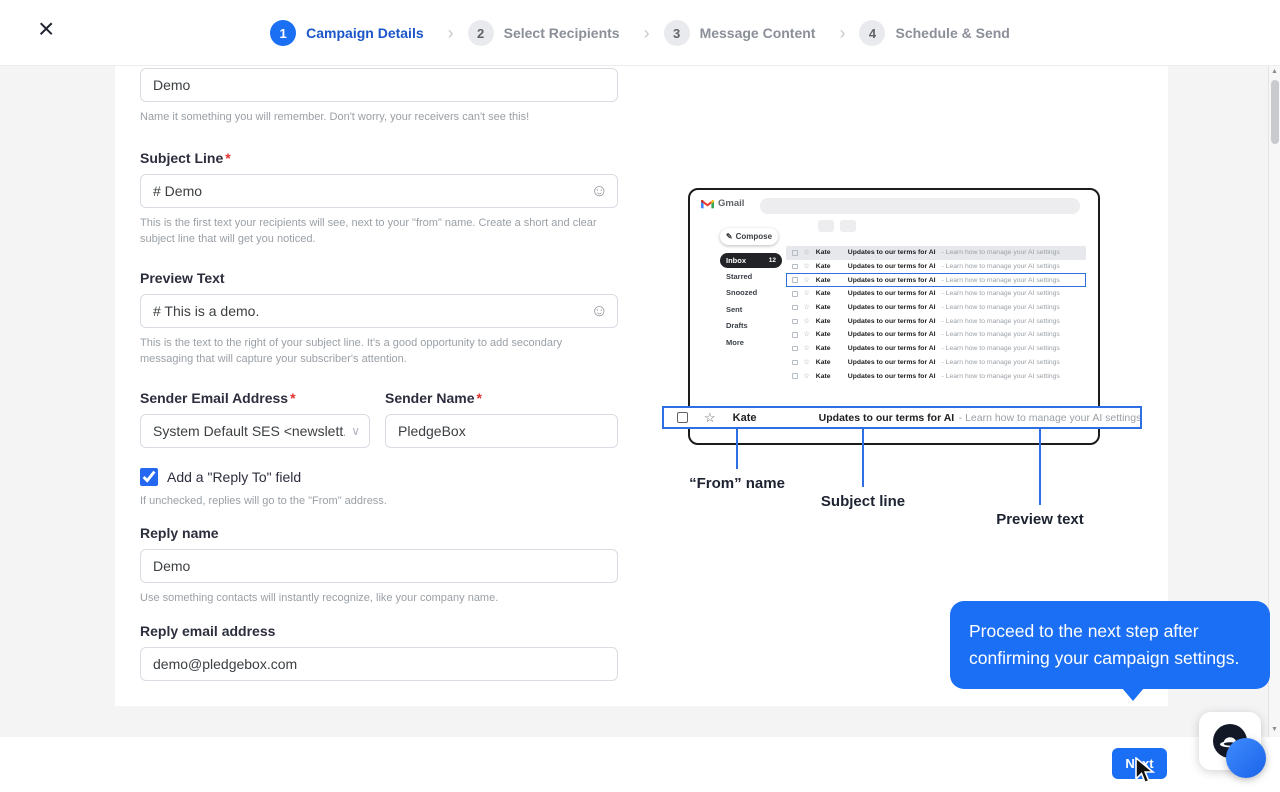  I want to click on callout-line, so click(1040, 467).